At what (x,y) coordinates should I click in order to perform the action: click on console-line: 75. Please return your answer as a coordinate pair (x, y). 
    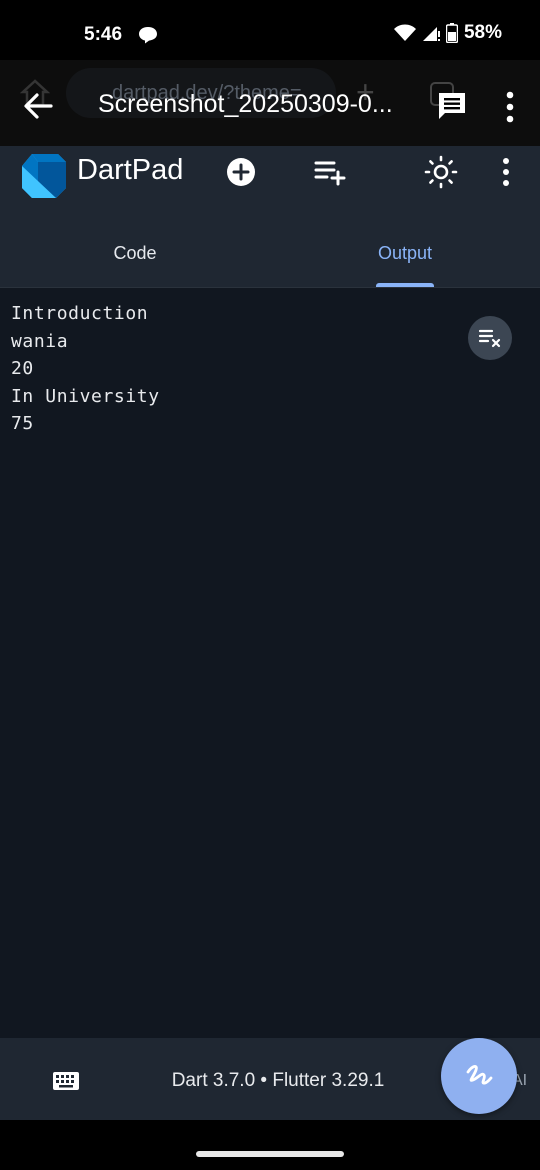
    Looking at the image, I should click on (22, 424).